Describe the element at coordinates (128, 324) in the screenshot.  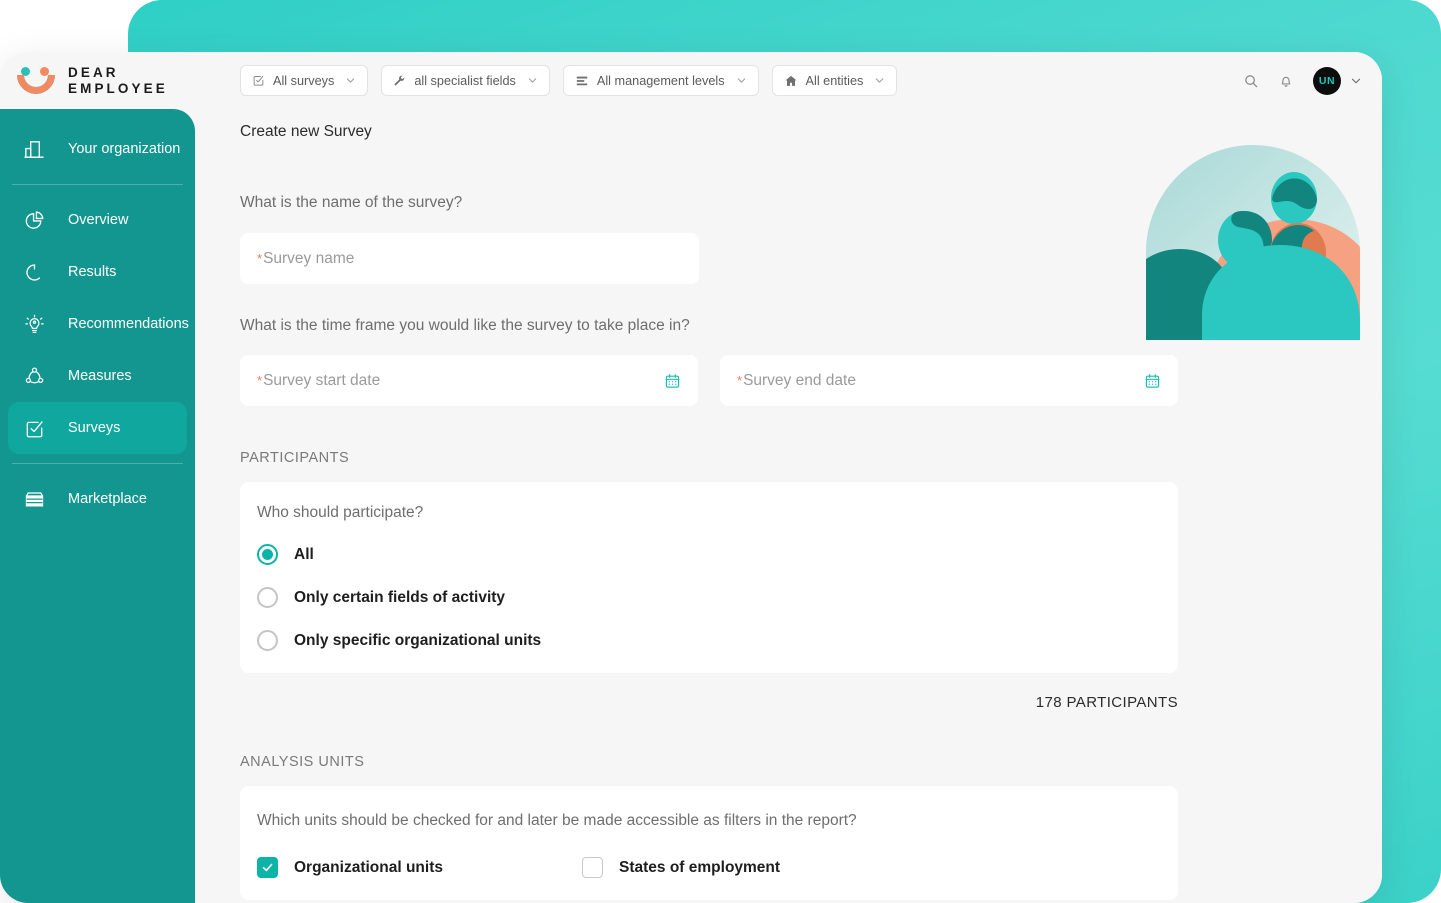
I see `sidebar-item-label: Recommendations` at that location.